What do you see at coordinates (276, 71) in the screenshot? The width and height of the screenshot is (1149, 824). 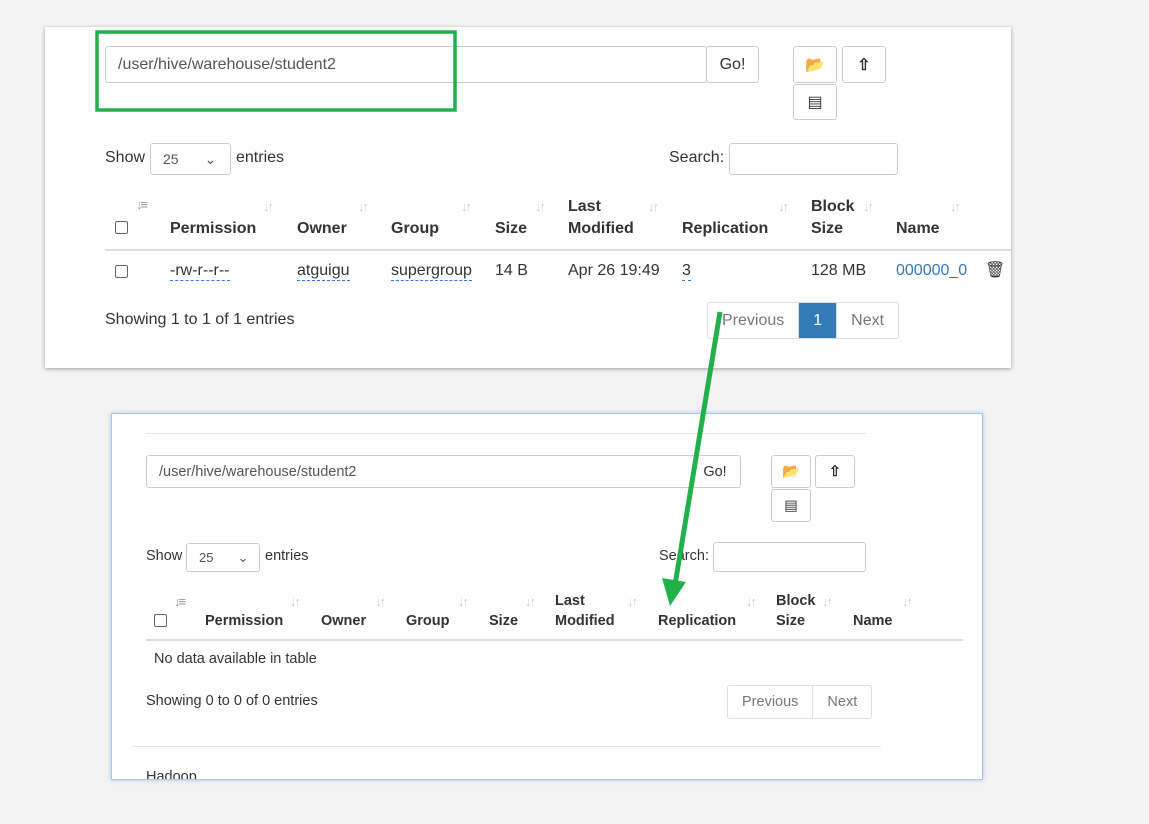 I see `highlight-box` at bounding box center [276, 71].